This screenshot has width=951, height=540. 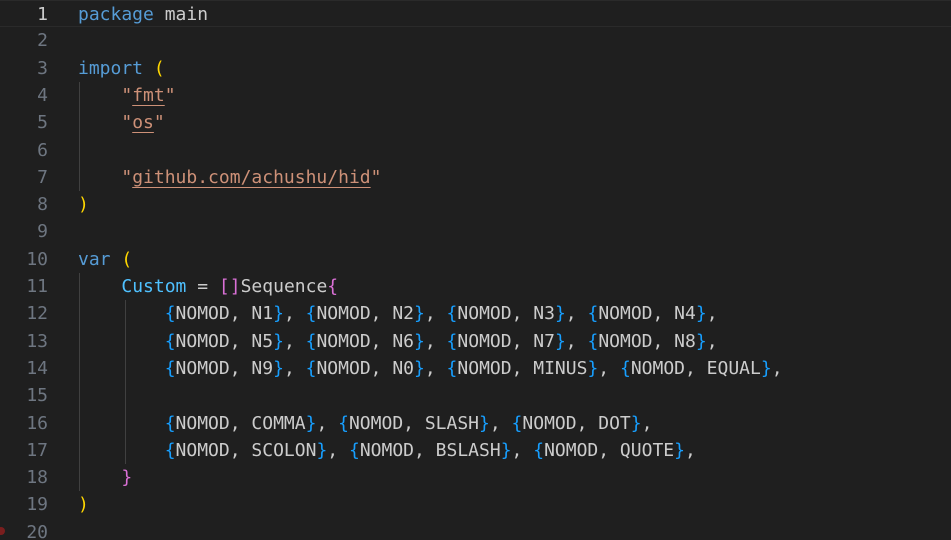 I want to click on line-number: 5, so click(x=24, y=122).